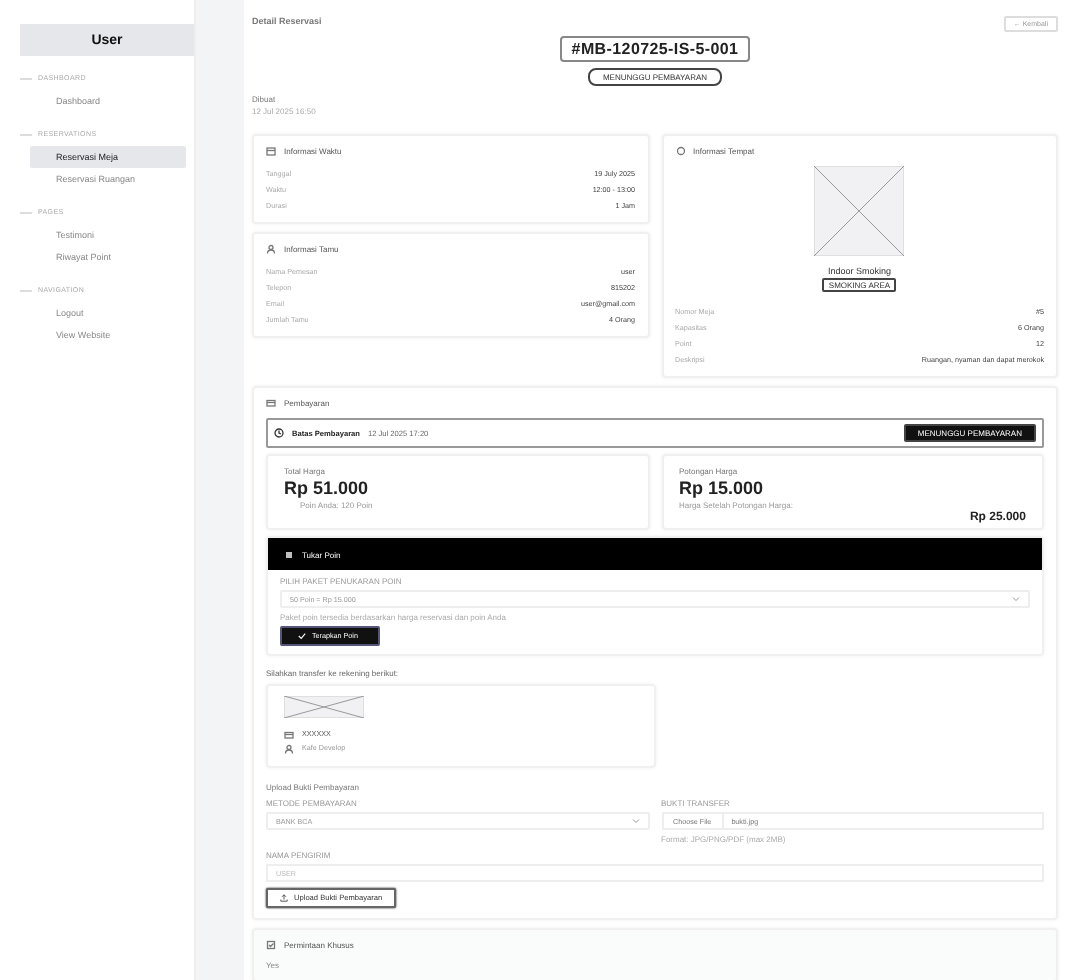 The width and height of the screenshot is (1070, 980). I want to click on note-icon, so click(271, 945).